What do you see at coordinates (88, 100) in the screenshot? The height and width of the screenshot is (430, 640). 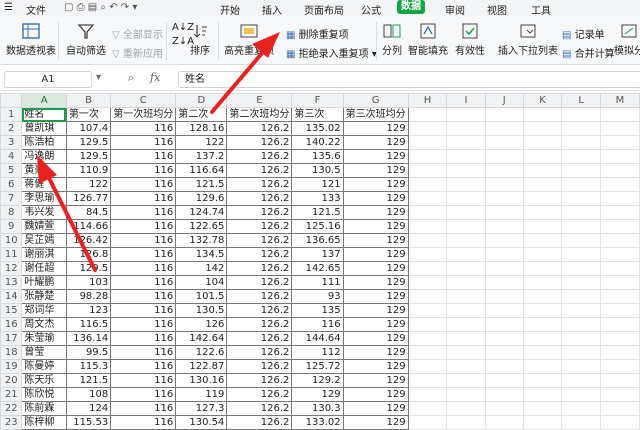 I see `column-header: B` at bounding box center [88, 100].